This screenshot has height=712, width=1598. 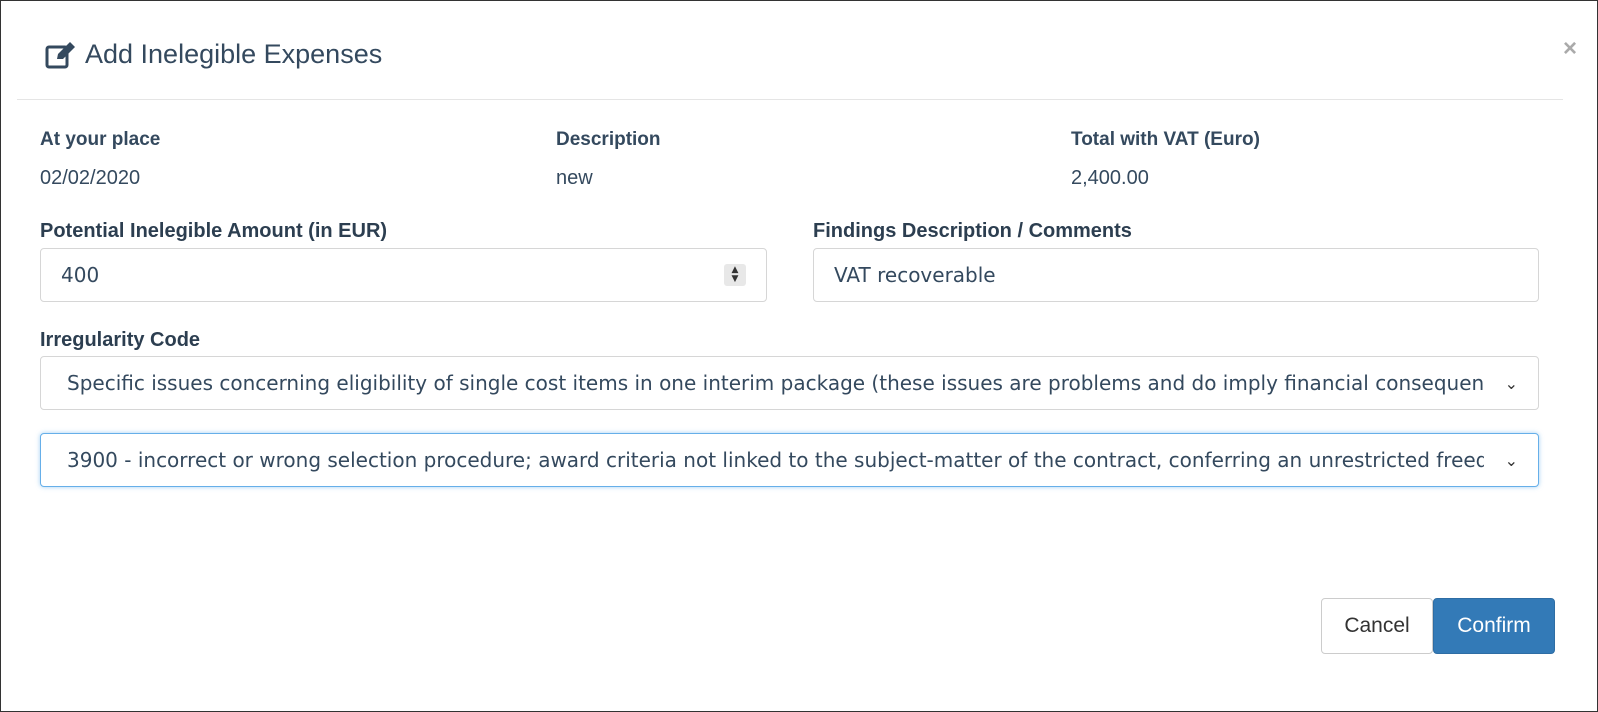 What do you see at coordinates (62, 55) in the screenshot?
I see `edit-icon` at bounding box center [62, 55].